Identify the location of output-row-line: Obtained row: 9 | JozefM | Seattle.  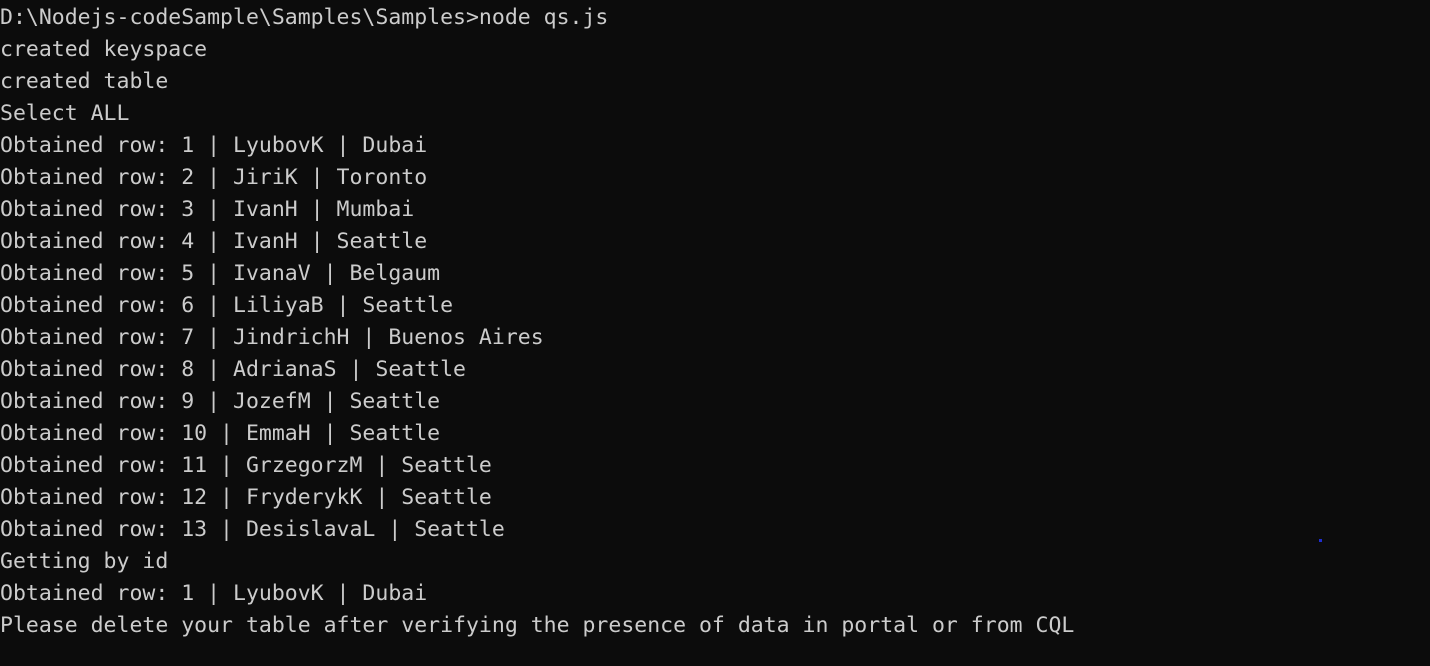
(220, 401).